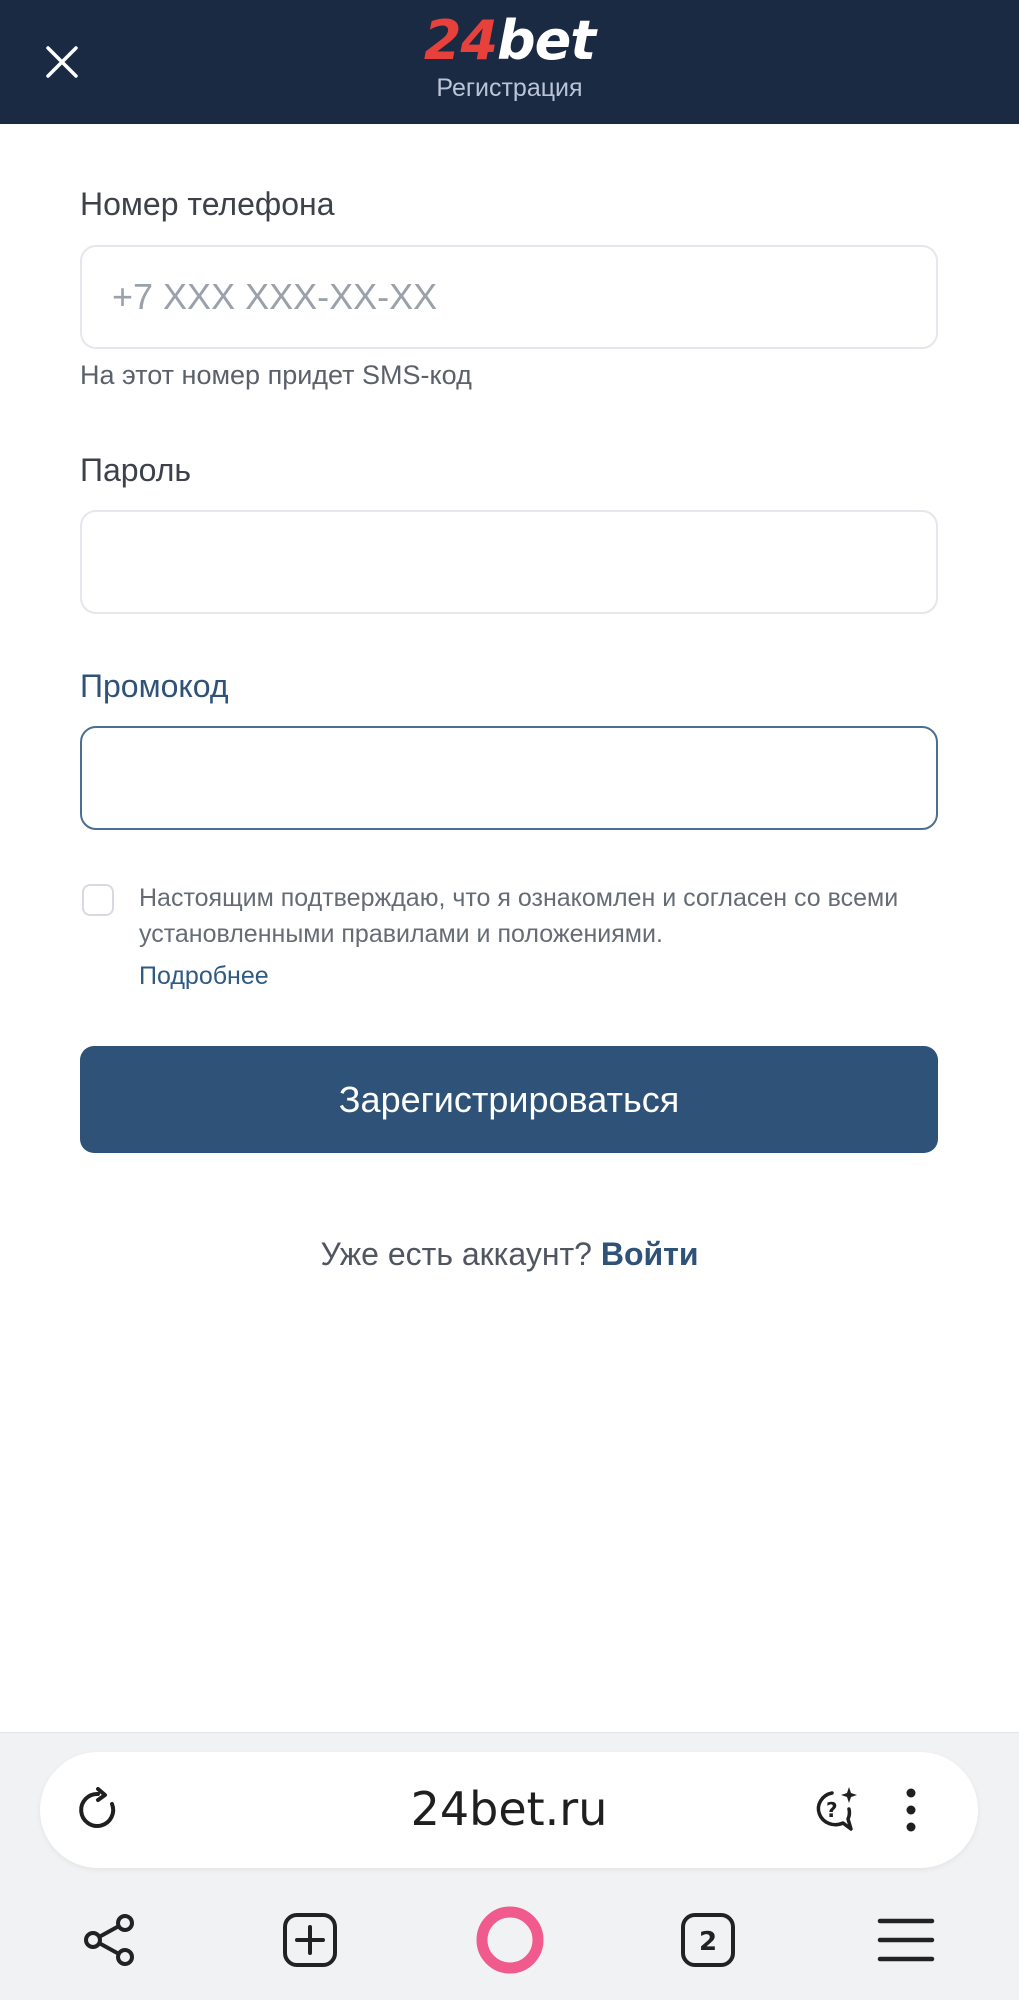 Image resolution: width=1019 pixels, height=2000 pixels. I want to click on assistant-button, so click(510, 1940).